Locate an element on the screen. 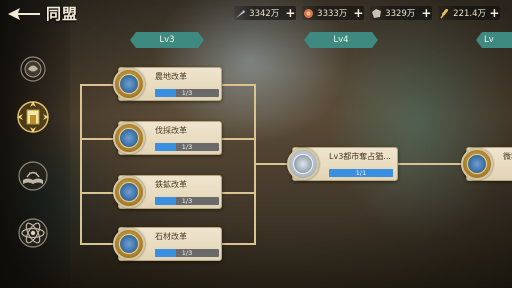 The width and height of the screenshot is (512, 288). book-icon is located at coordinates (33, 176).